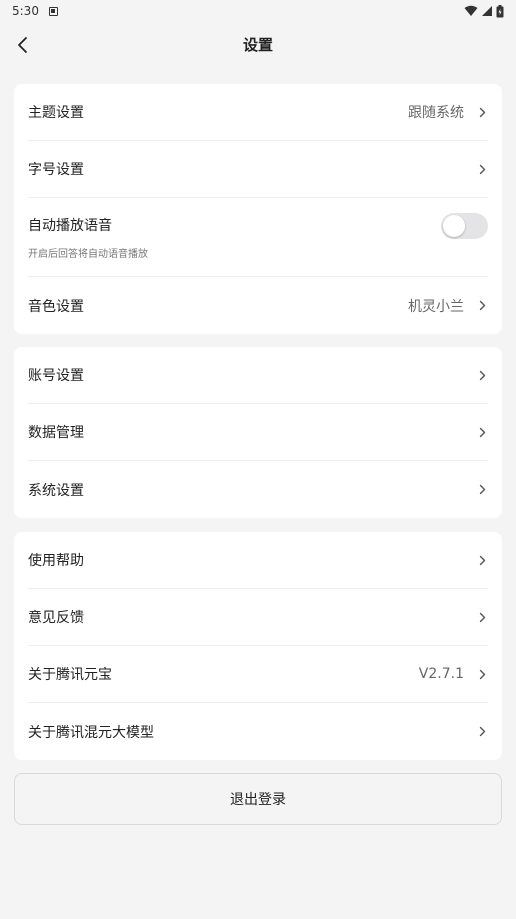  What do you see at coordinates (258, 674) in the screenshot?
I see `row-about-yuanbao: 关于腾讯元宝 V2.7.1` at bounding box center [258, 674].